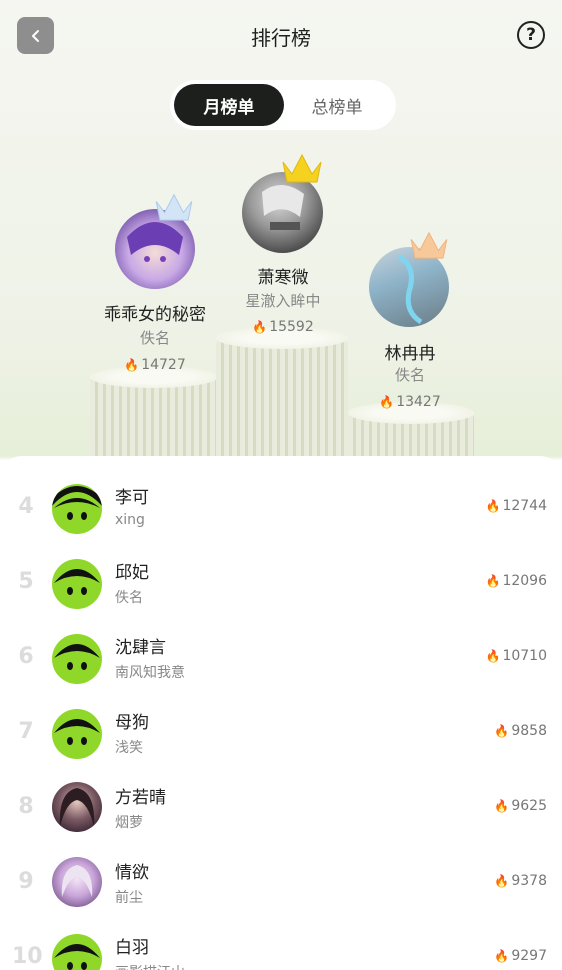 The width and height of the screenshot is (562, 970). What do you see at coordinates (524, 656) in the screenshot?
I see `list-item-score-value: 10710` at bounding box center [524, 656].